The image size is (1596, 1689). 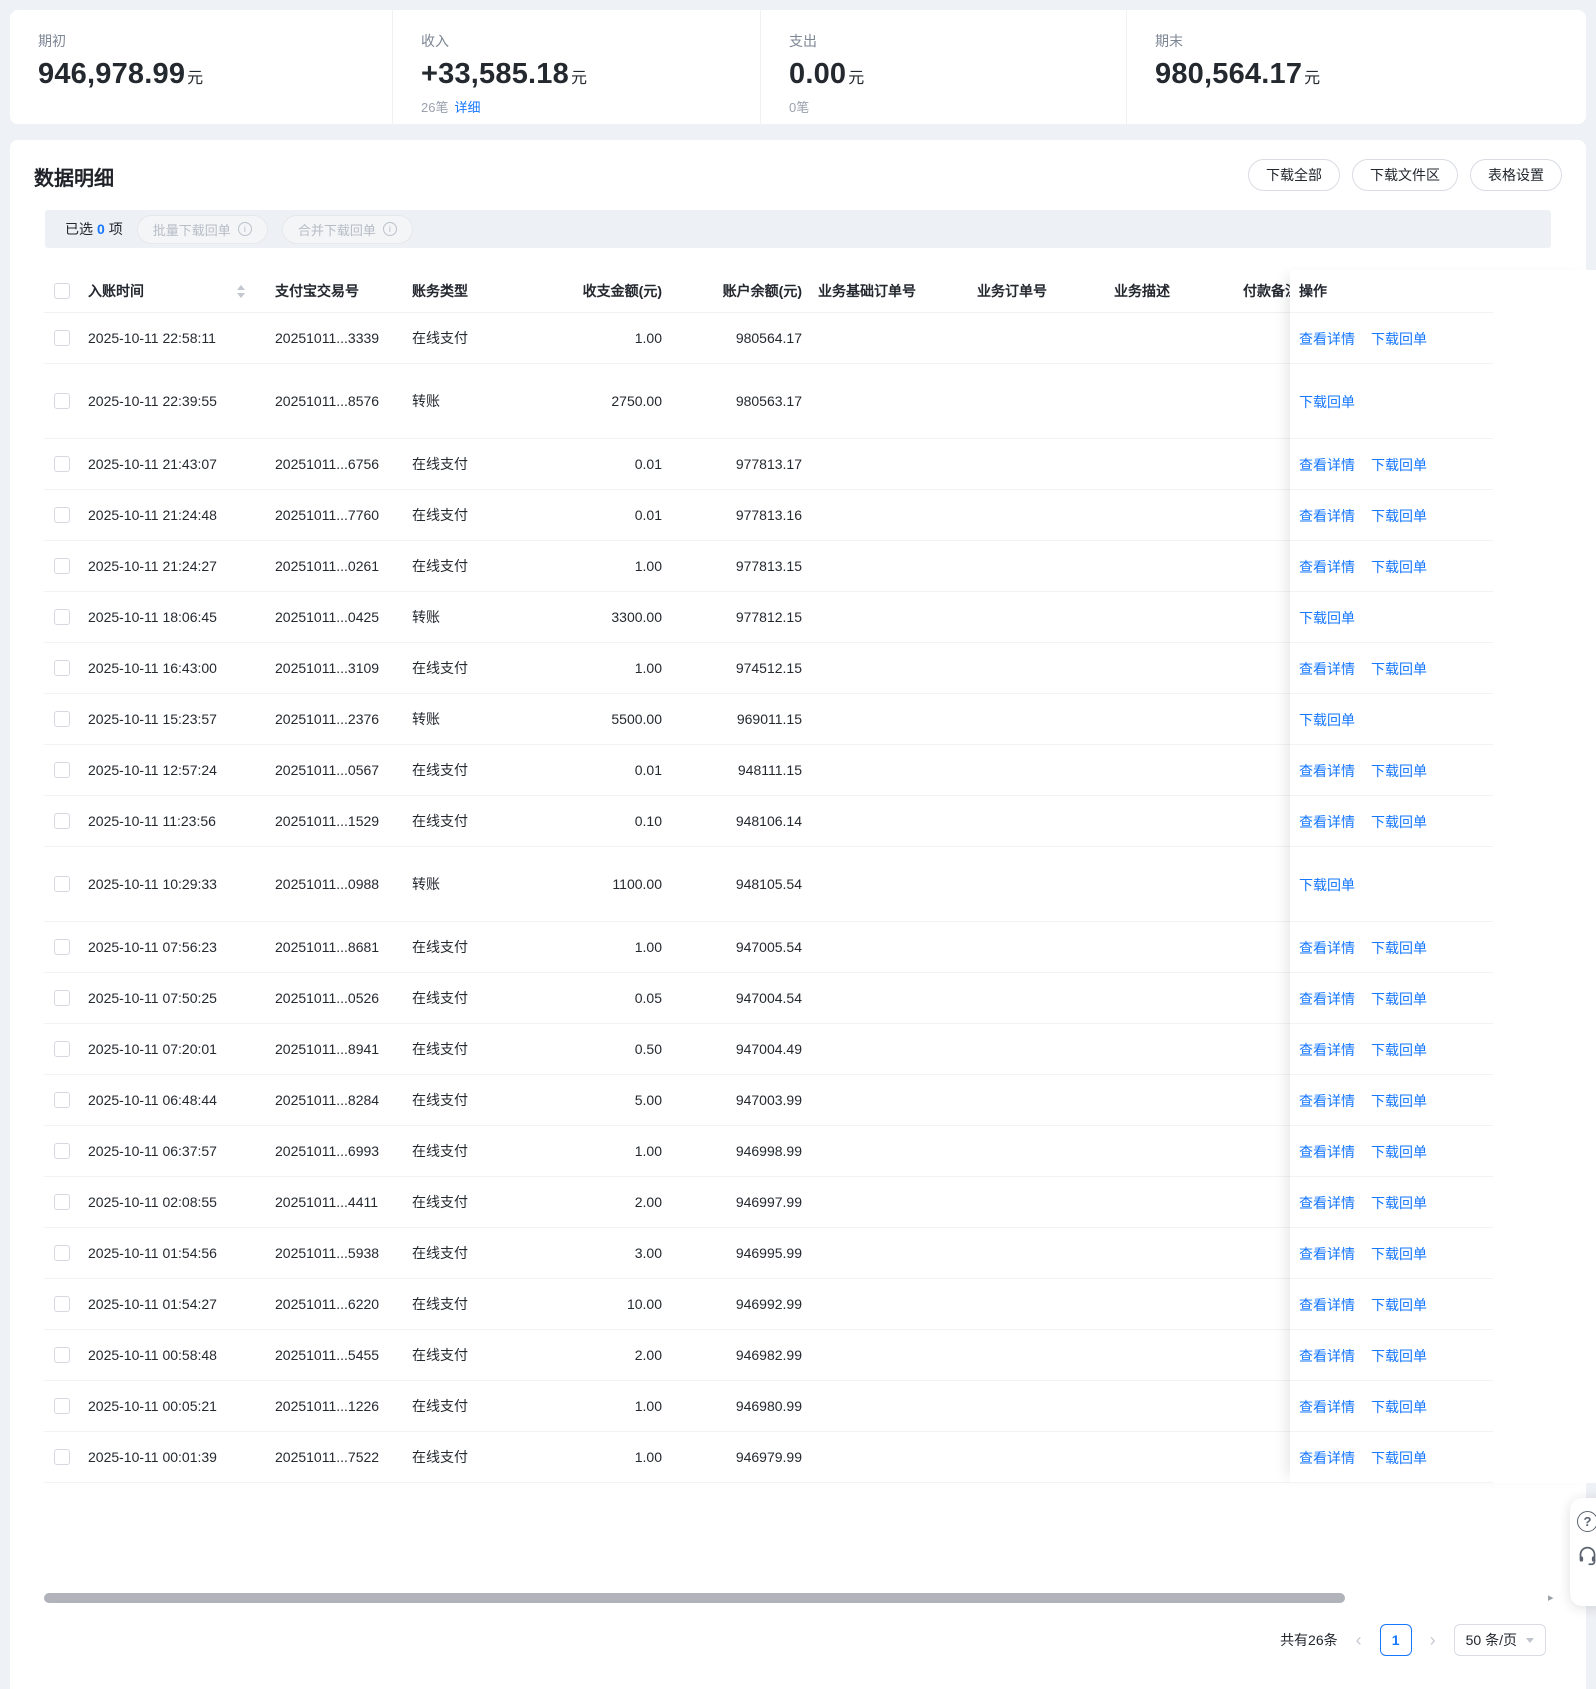 What do you see at coordinates (467, 107) in the screenshot?
I see `income-detail-link: 详细` at bounding box center [467, 107].